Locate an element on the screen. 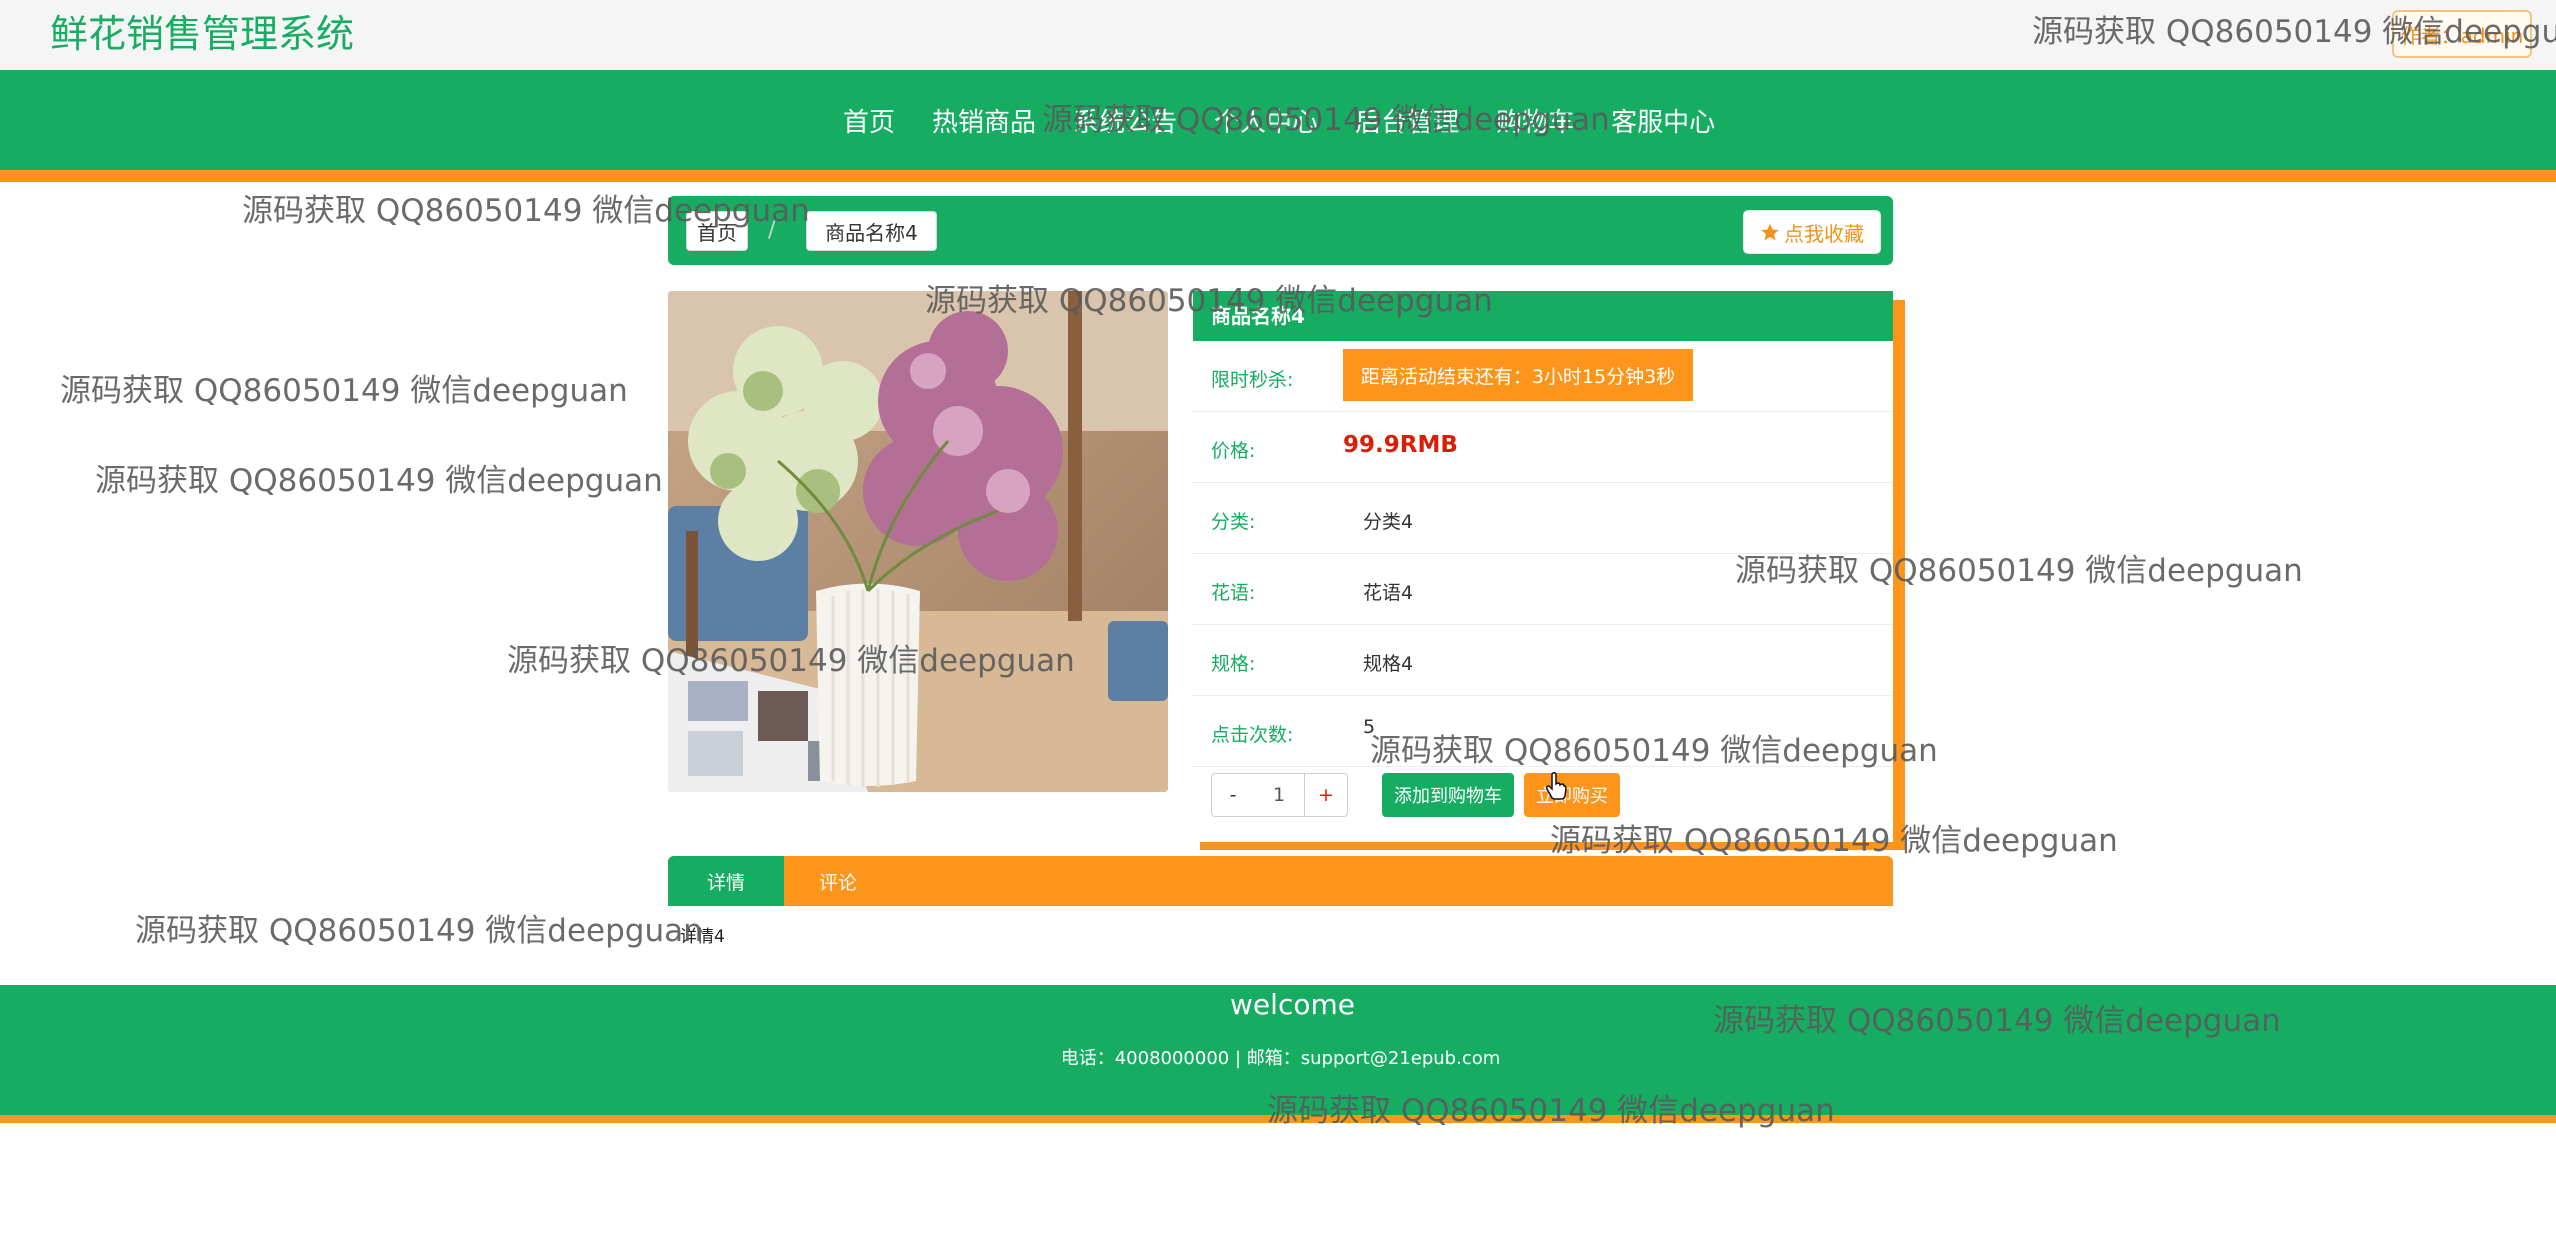 Image resolution: width=2556 pixels, height=1248 pixels. nav-item-admin: 后台管理 is located at coordinates (1407, 120).